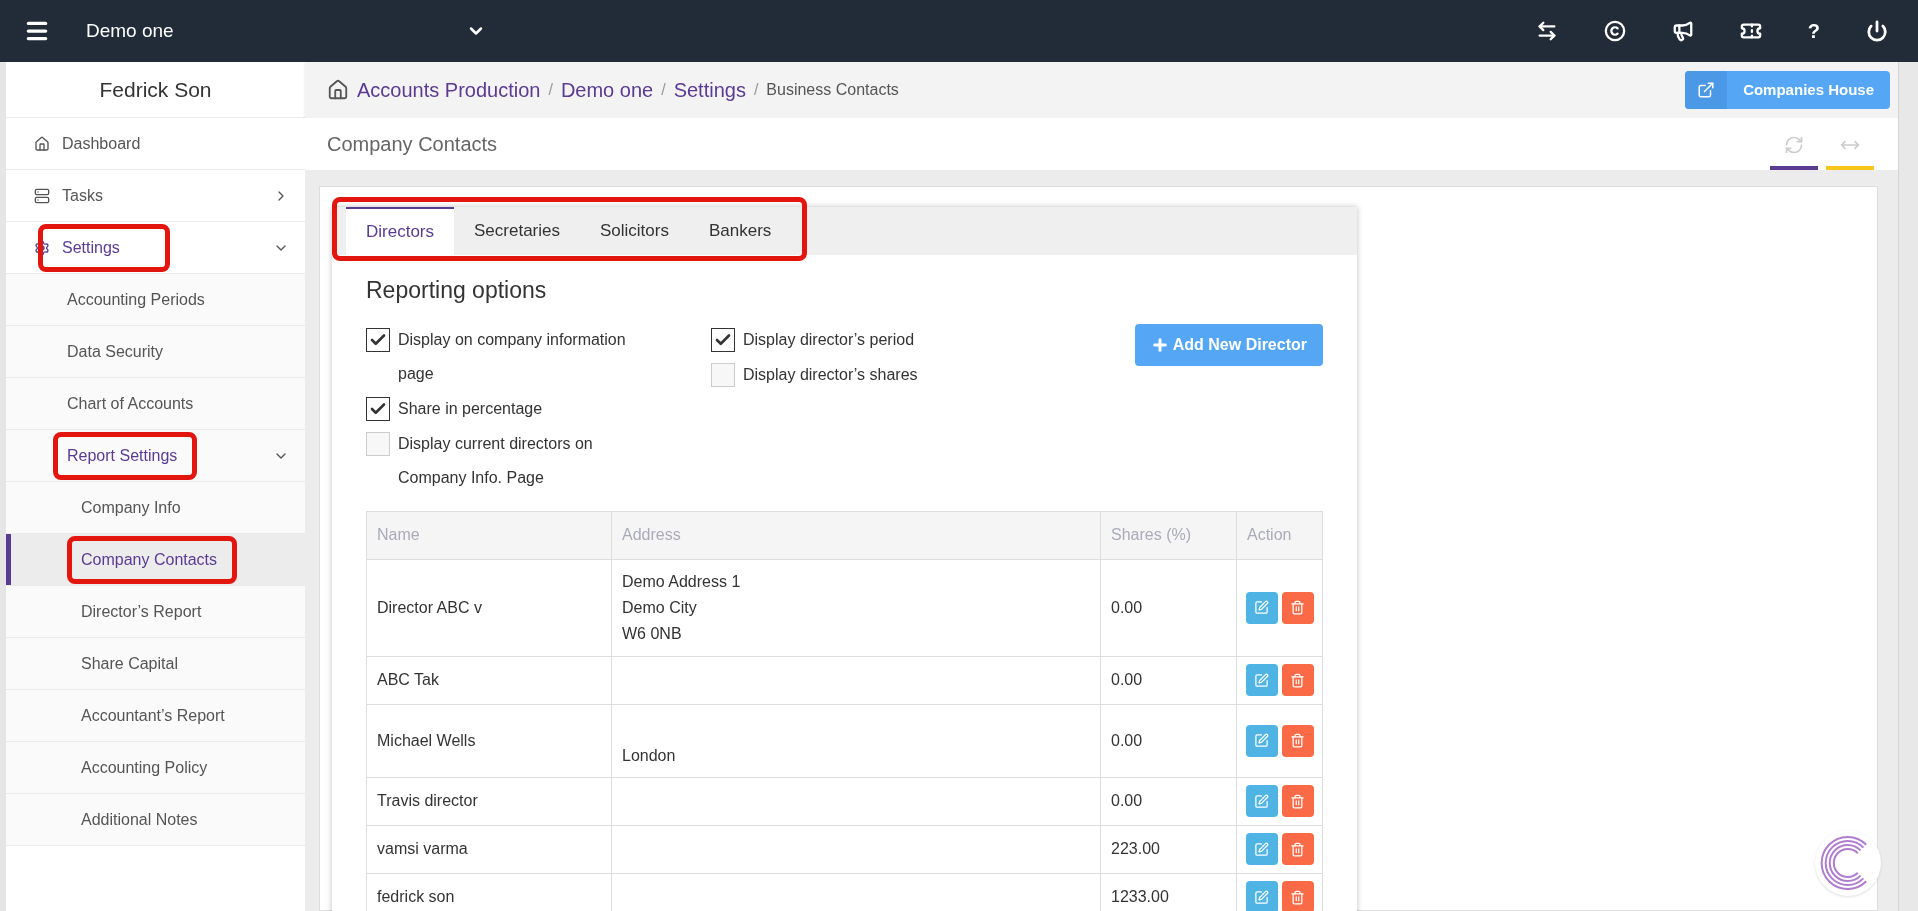 The image size is (1918, 911). I want to click on option-label: Display director’s shares, so click(830, 374).